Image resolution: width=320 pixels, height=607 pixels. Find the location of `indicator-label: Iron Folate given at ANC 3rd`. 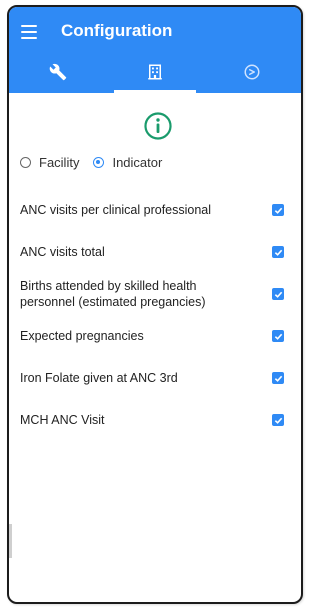

indicator-label: Iron Folate given at ANC 3rd is located at coordinates (99, 378).